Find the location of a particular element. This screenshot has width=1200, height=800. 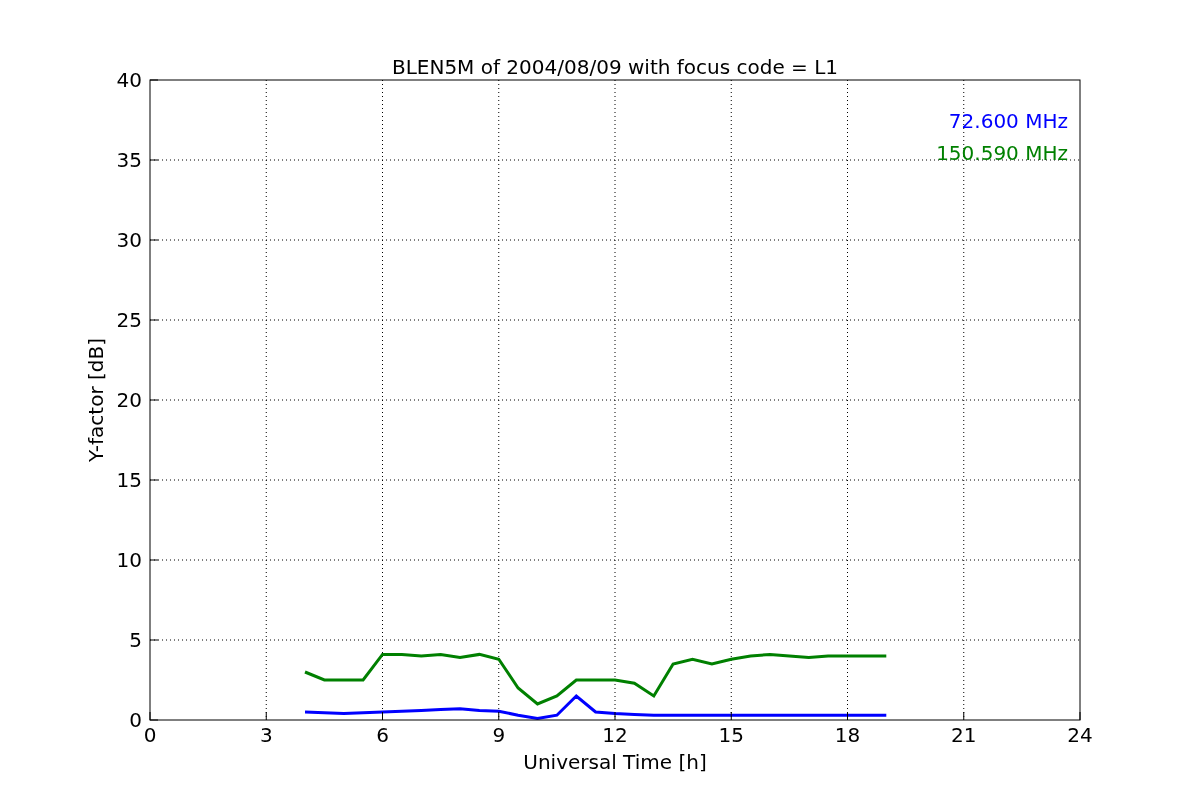

x-tick-label: 24 is located at coordinates (1080, 735).